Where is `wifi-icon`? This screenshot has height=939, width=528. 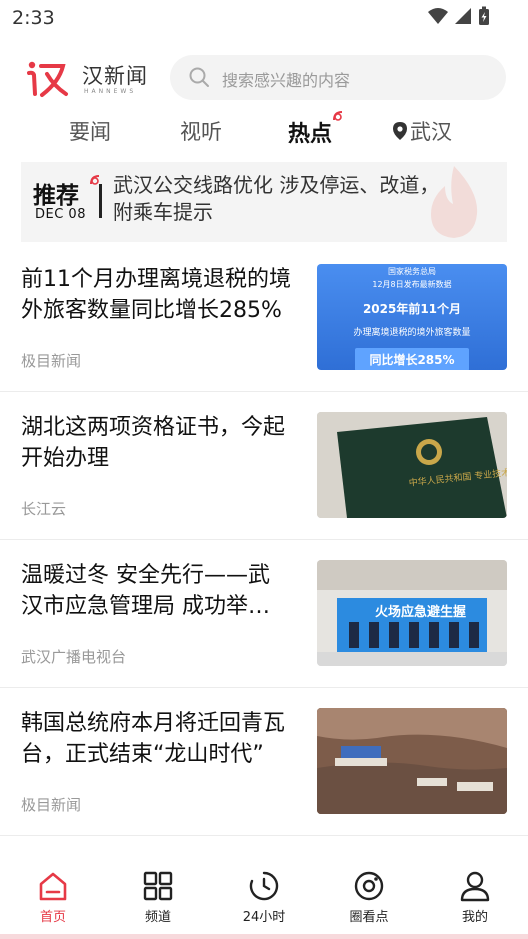 wifi-icon is located at coordinates (438, 16).